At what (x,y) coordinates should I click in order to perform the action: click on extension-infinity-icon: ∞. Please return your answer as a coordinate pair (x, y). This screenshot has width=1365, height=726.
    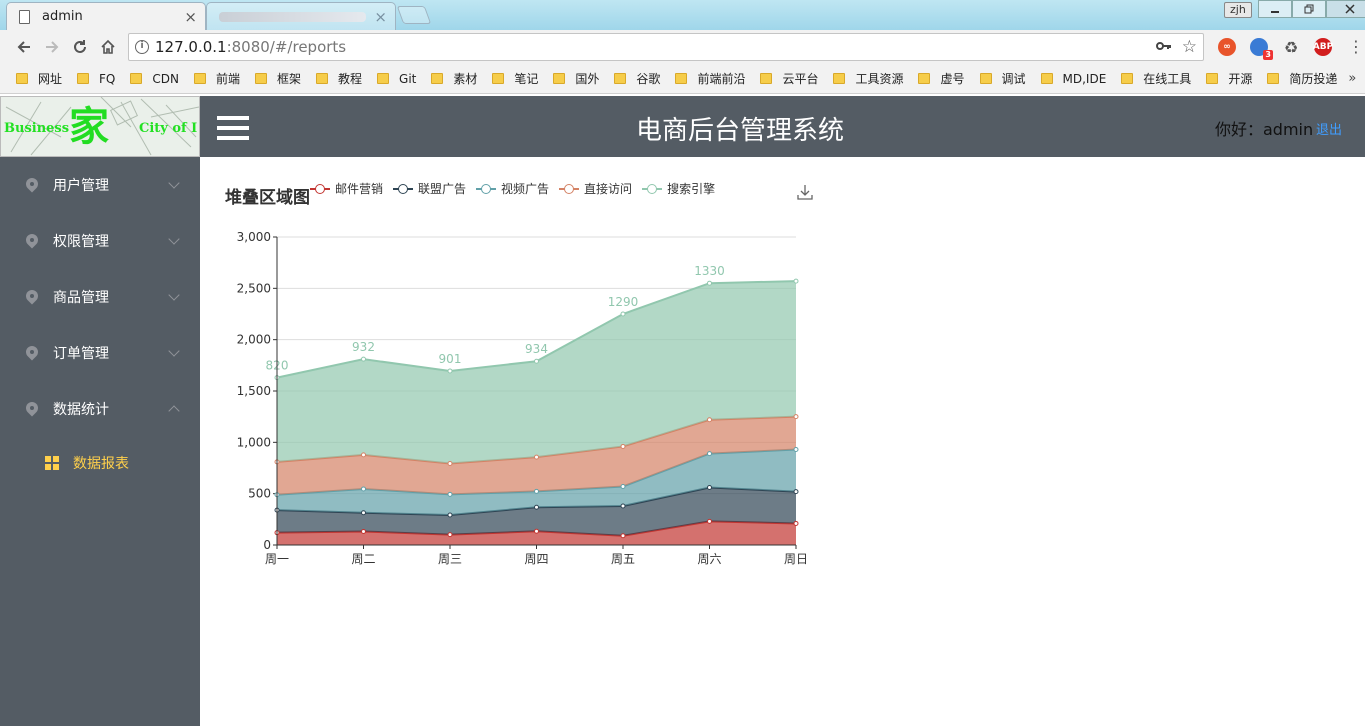
    Looking at the image, I should click on (1227, 47).